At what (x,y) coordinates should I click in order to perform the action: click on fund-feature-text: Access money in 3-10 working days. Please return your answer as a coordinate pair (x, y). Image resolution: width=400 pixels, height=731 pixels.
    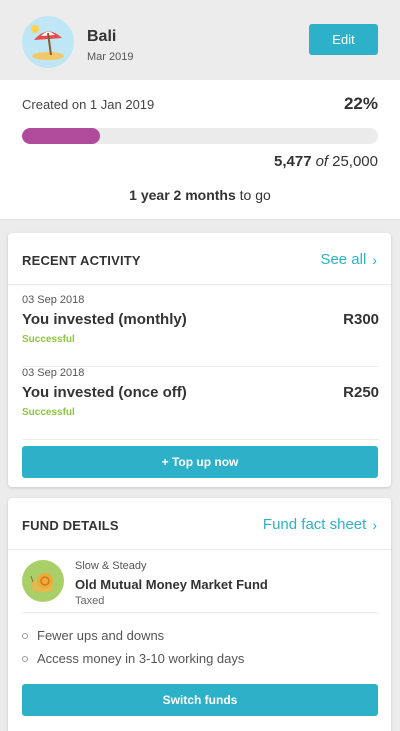
    Looking at the image, I should click on (141, 658).